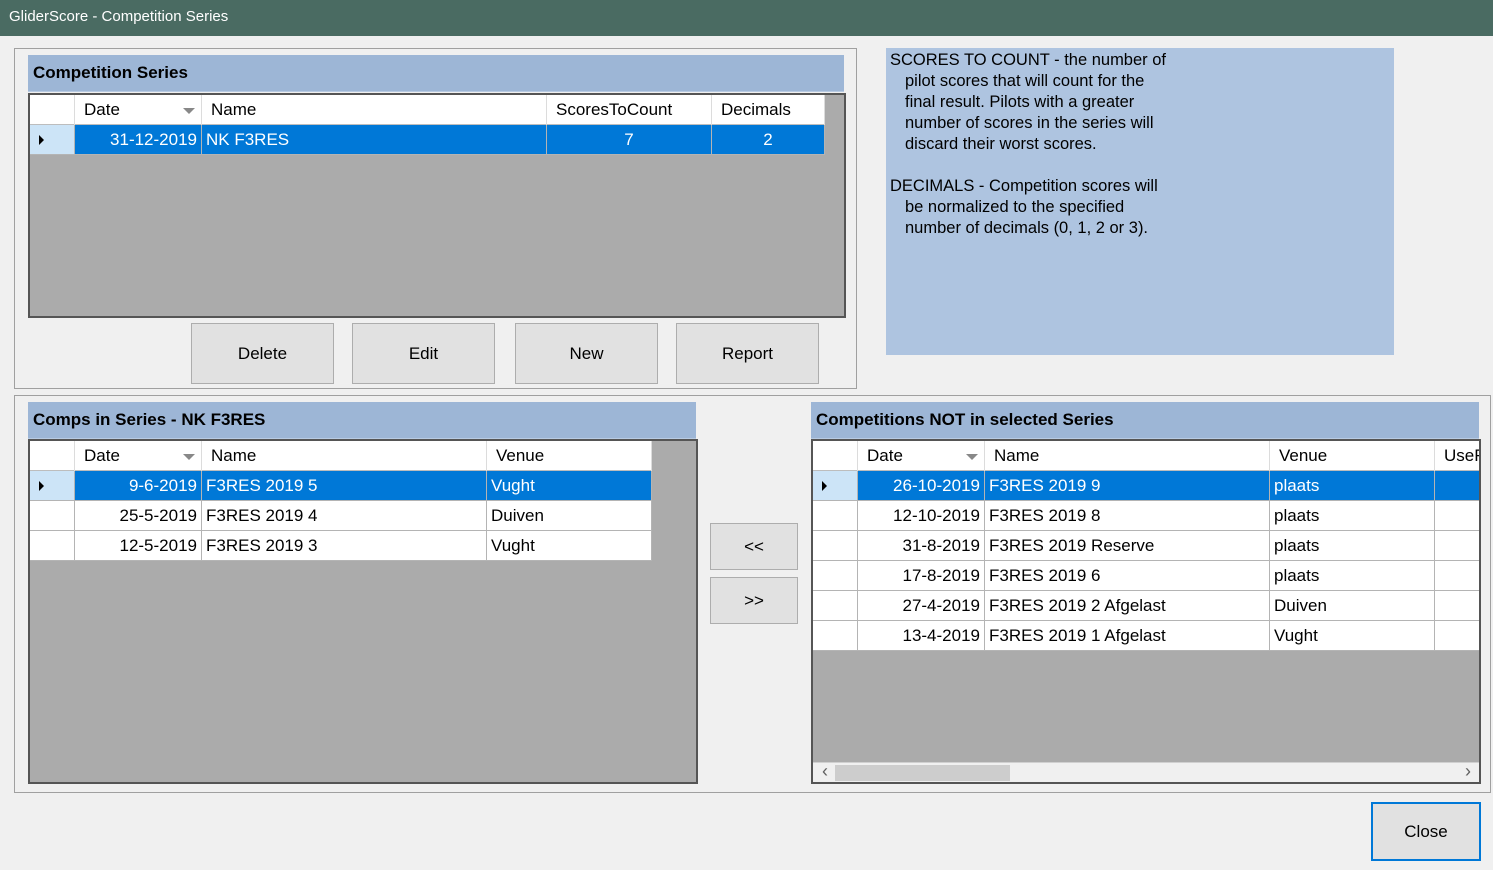 The width and height of the screenshot is (1493, 870). I want to click on cell-scores-to-count: 7, so click(629, 140).